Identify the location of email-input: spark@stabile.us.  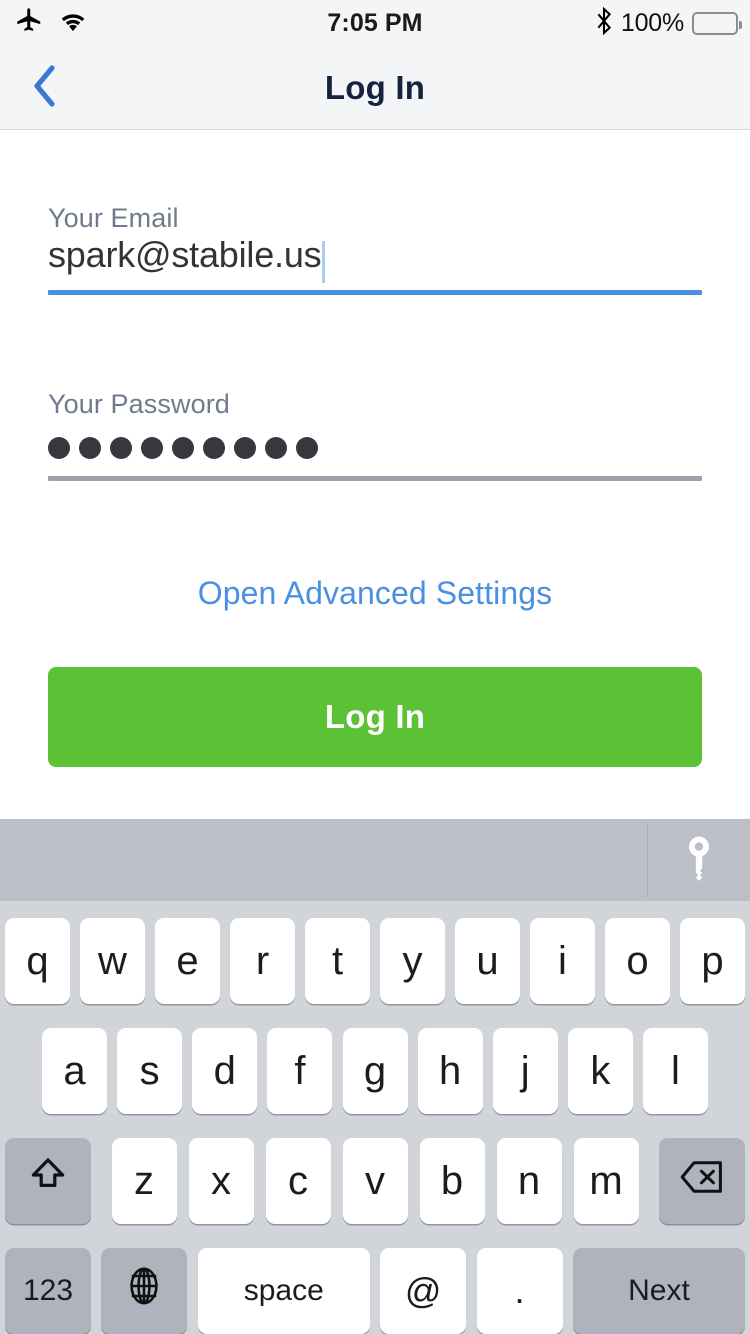
(375, 262).